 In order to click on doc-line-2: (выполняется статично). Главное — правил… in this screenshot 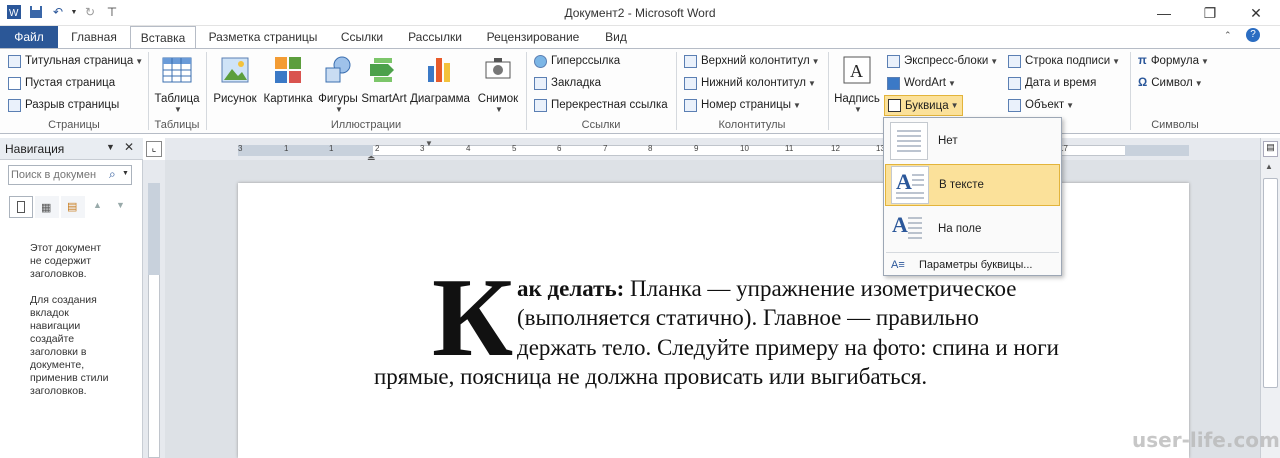, I will do `click(748, 317)`.